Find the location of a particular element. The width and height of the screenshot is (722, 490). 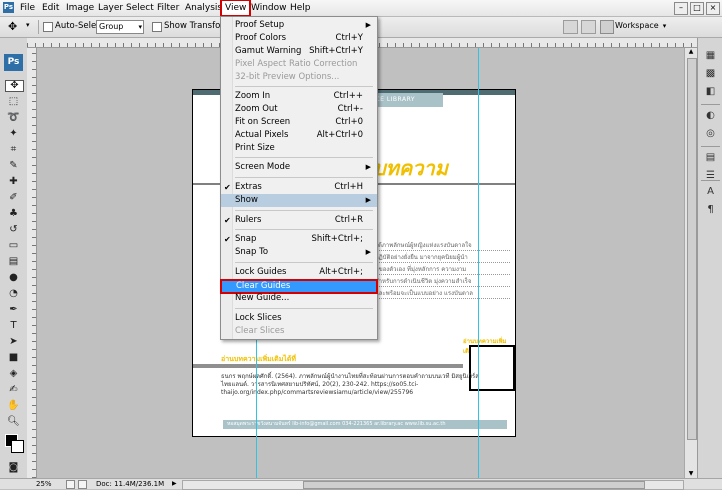

menu-item-gamut-warning: Gamut Warning Shift+Ctrl+Y is located at coordinates (299, 51).